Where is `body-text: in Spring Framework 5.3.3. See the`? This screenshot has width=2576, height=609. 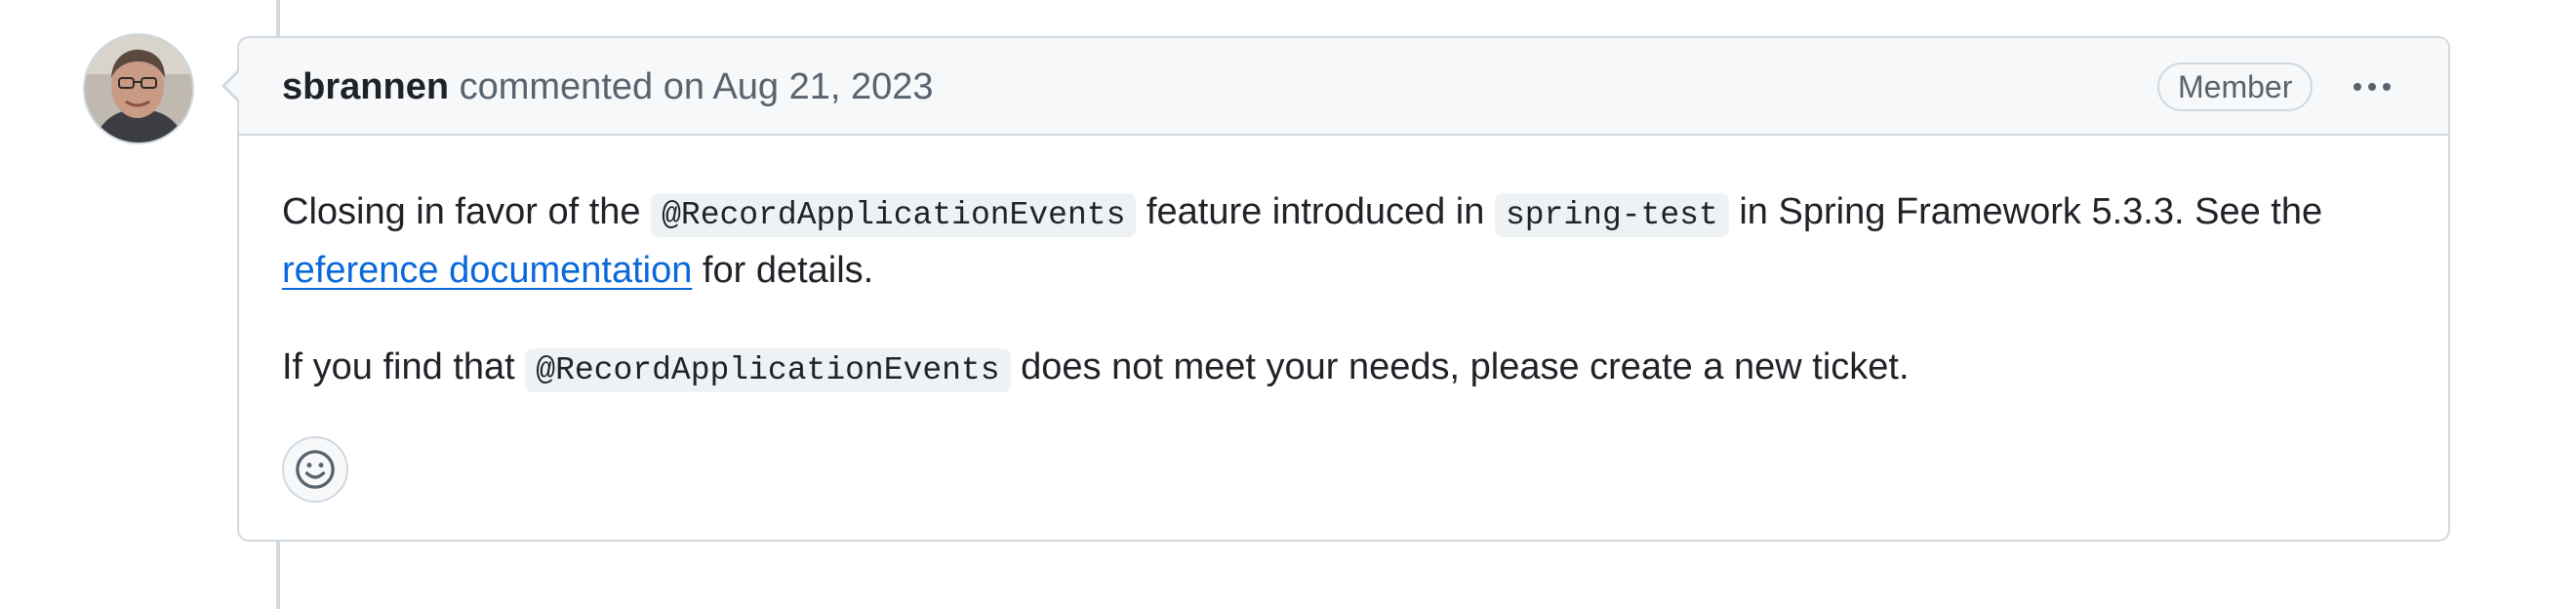
body-text: in Spring Framework 5.3.3. See the is located at coordinates (2025, 211).